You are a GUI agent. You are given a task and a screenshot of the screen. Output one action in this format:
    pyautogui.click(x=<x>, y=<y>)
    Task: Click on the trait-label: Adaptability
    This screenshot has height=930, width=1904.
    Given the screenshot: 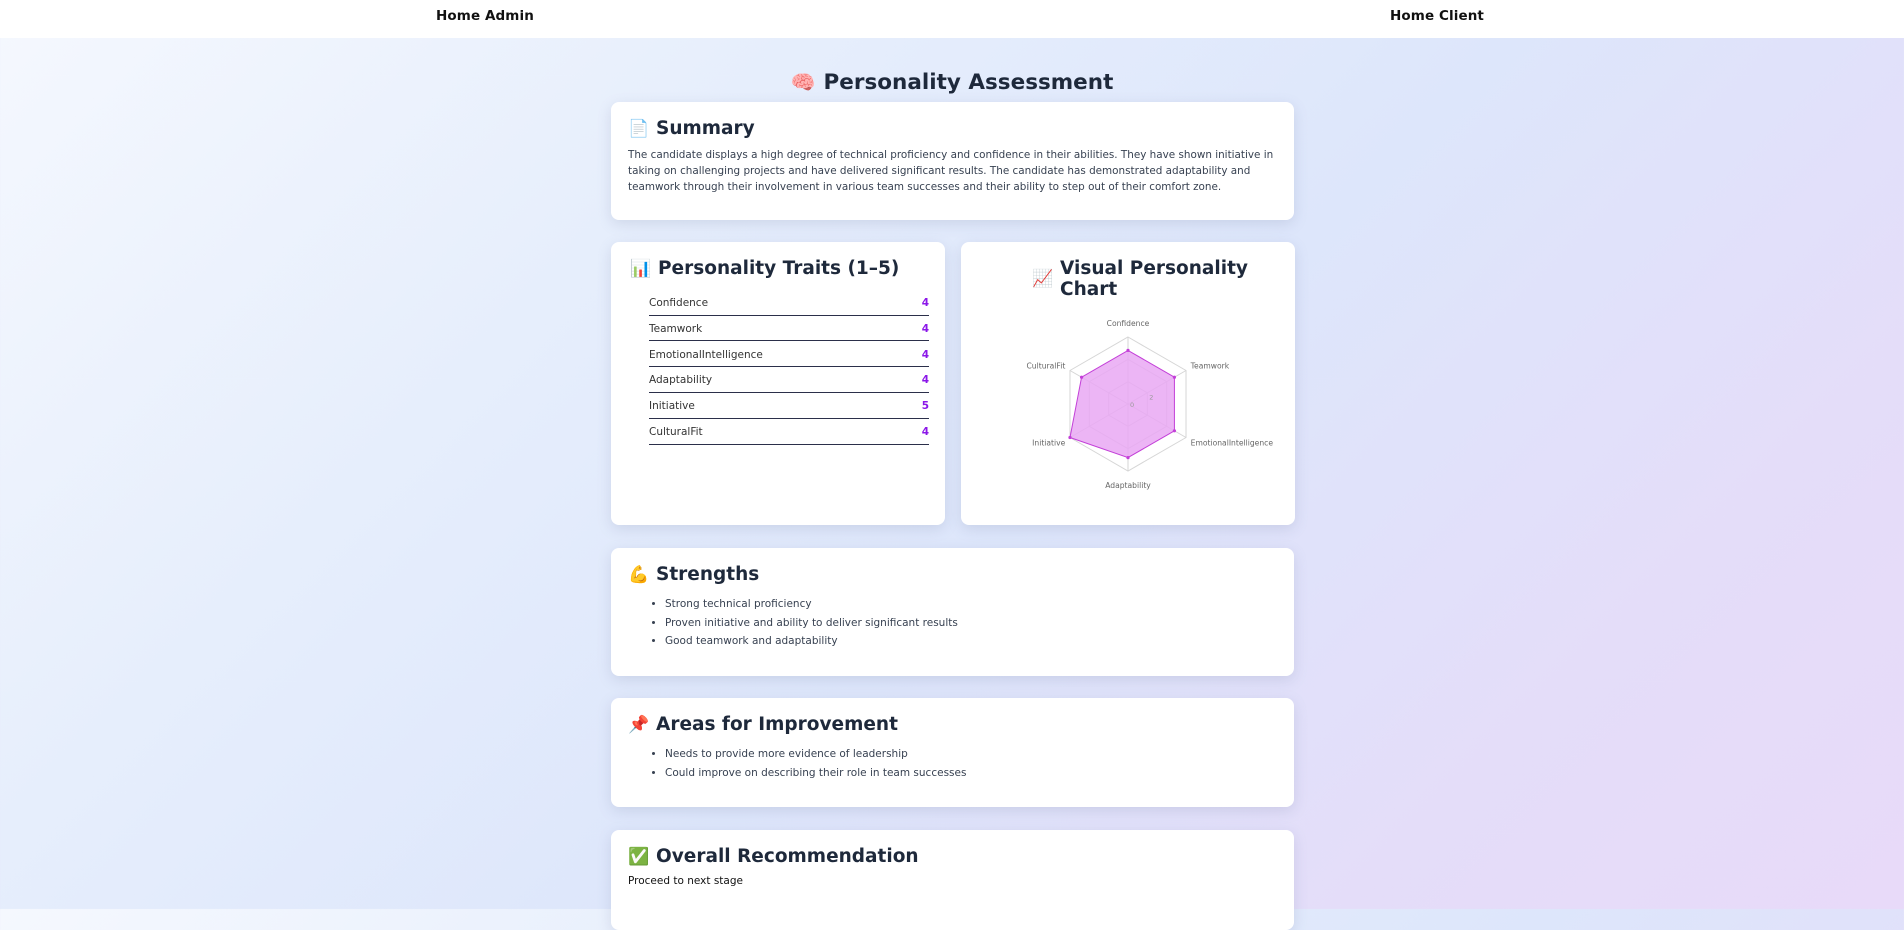 What is the action you would take?
    pyautogui.click(x=681, y=380)
    